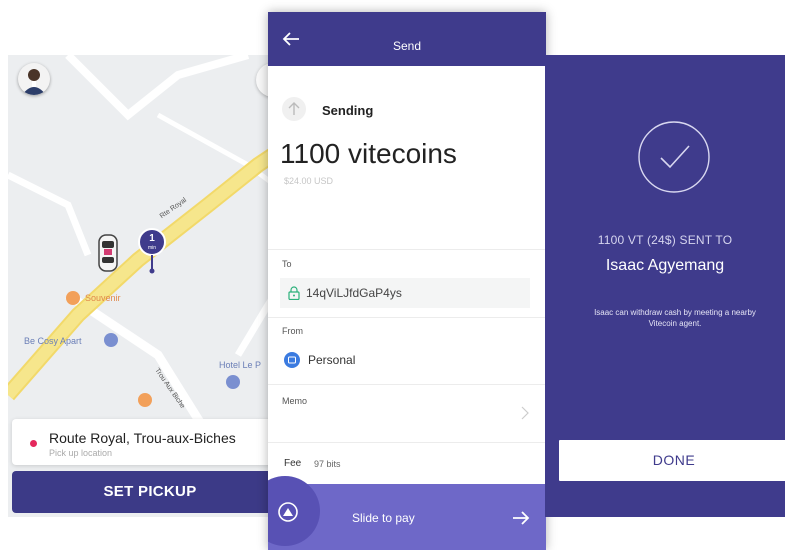 This screenshot has height=550, width=793. Describe the element at coordinates (383, 518) in the screenshot. I see `slide-to-pay-label: Slide to pay` at that location.